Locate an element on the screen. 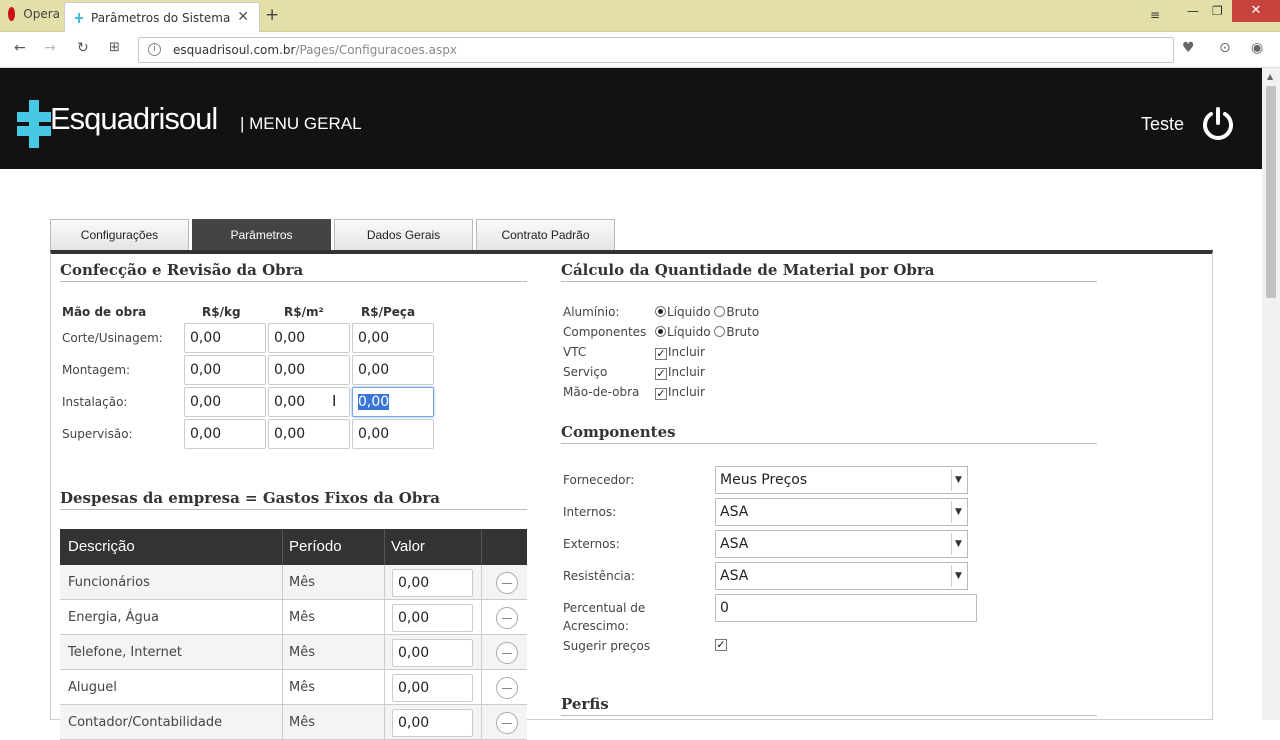  maximize-icon: ❐ is located at coordinates (1217, 11).